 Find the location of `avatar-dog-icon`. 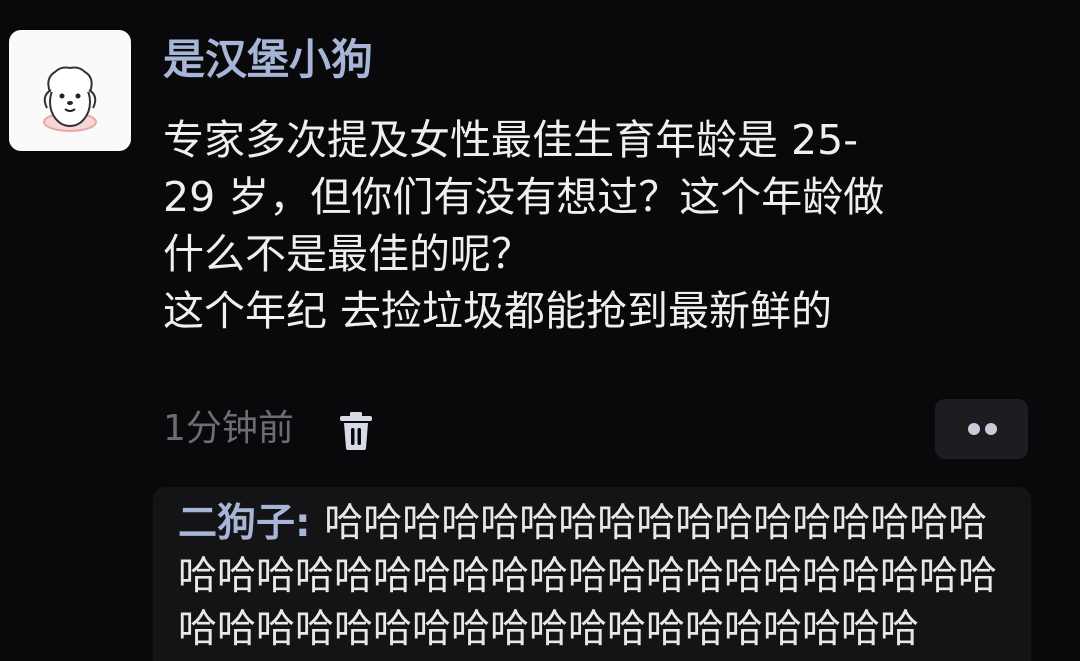

avatar-dog-icon is located at coordinates (70, 99).